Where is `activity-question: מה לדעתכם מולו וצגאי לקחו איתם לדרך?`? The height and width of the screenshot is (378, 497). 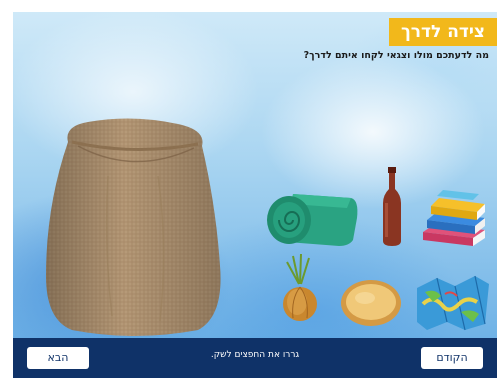 activity-question: מה לדעתכם מולו וצגאי לקחו איתם לדרך? is located at coordinates (396, 55).